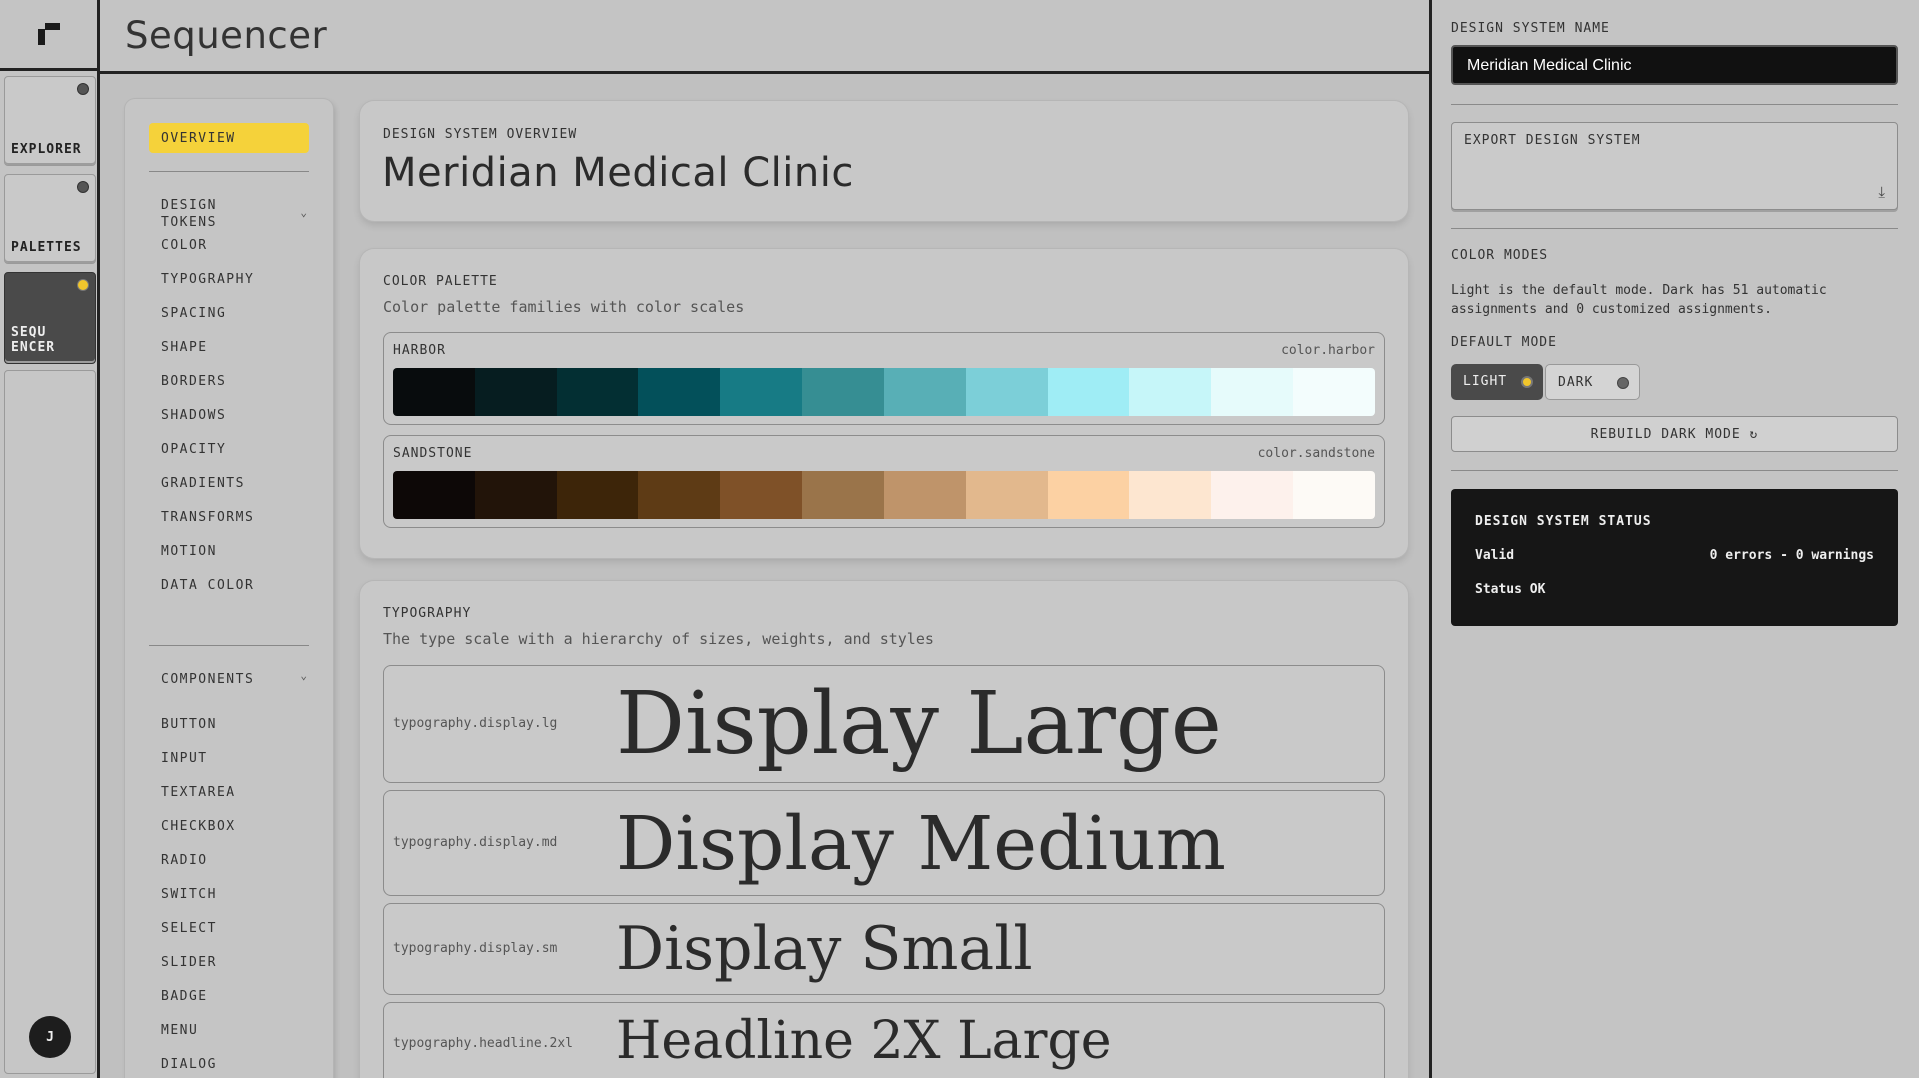 The height and width of the screenshot is (1078, 1919). I want to click on nav-item-shape: SHAPE, so click(184, 347).